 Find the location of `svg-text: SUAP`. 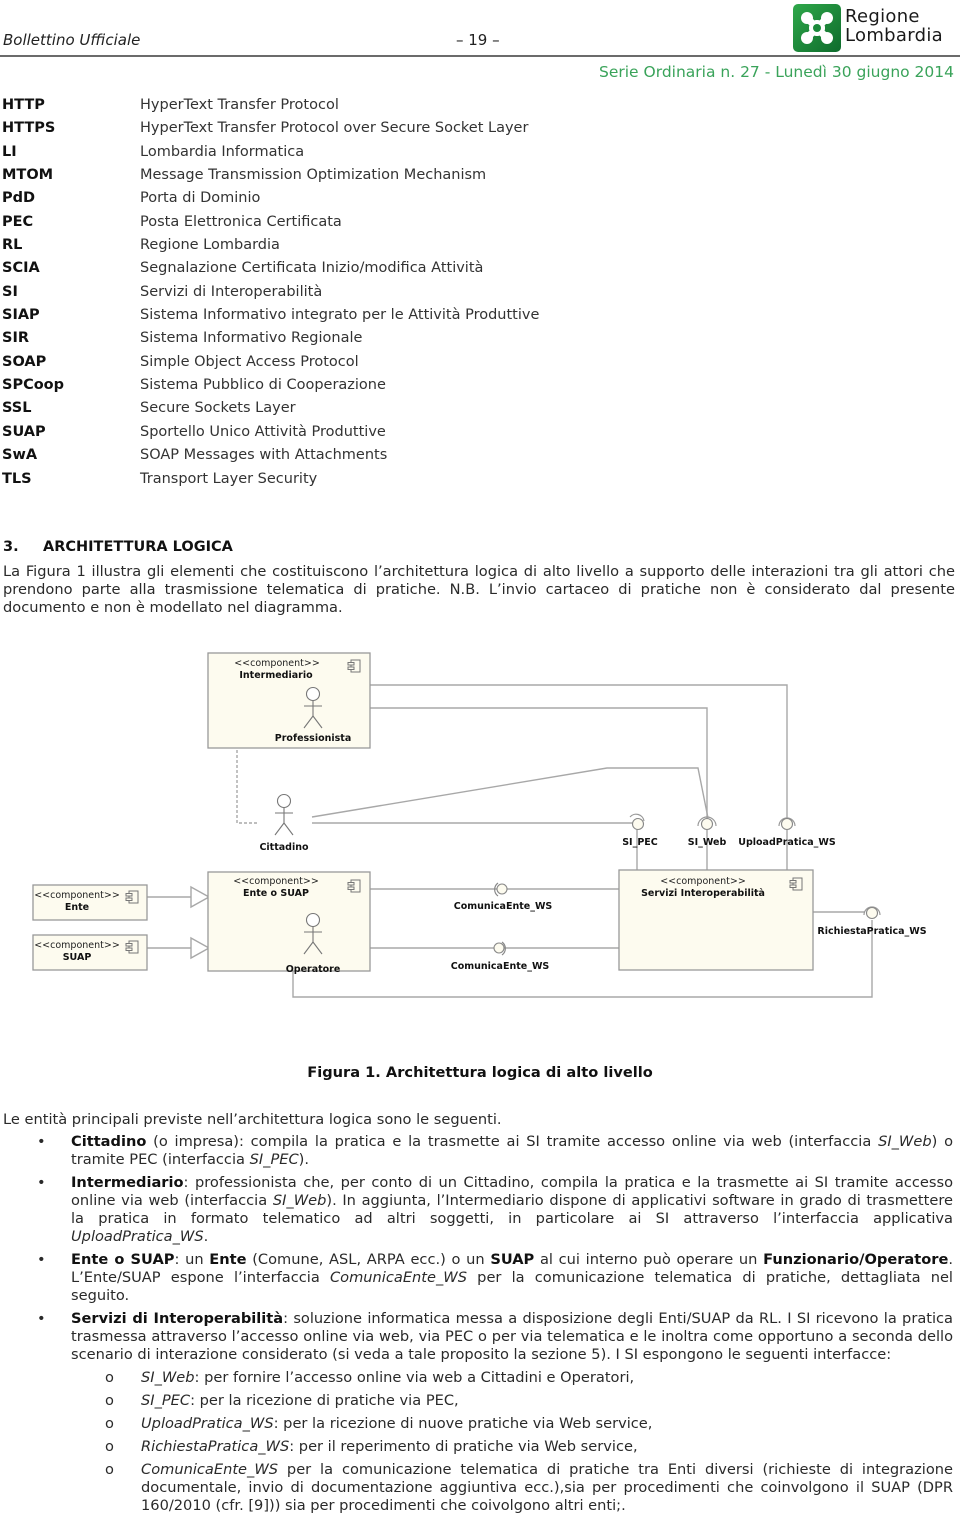

svg-text: SUAP is located at coordinates (77, 957).